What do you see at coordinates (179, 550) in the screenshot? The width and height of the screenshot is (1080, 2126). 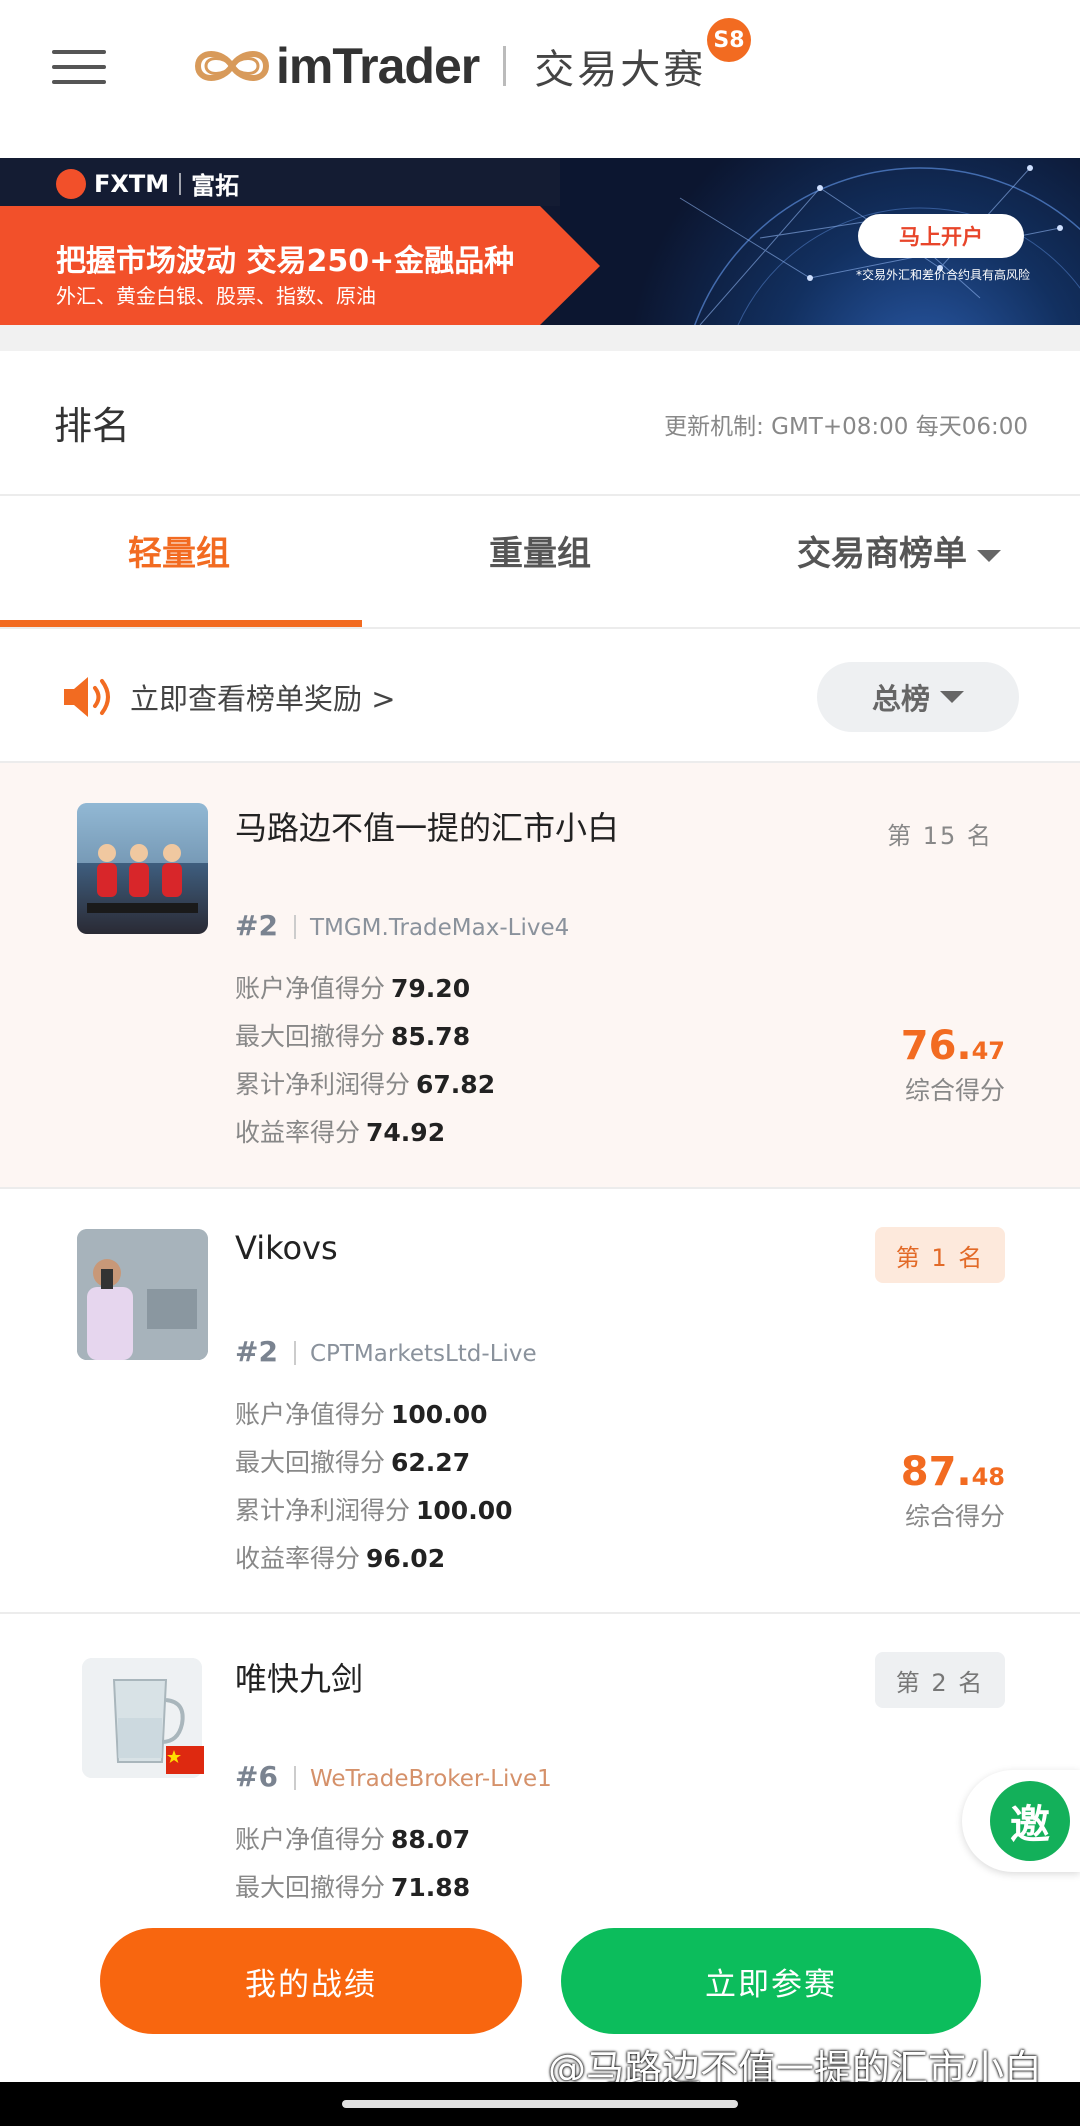 I see `tab-lightweight: 轻量组` at bounding box center [179, 550].